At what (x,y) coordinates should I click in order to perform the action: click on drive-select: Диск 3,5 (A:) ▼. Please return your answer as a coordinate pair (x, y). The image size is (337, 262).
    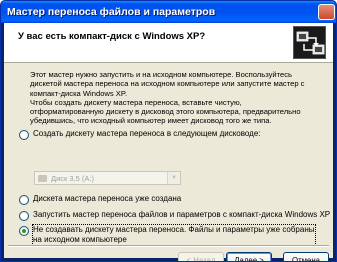
    Looking at the image, I should click on (107, 178).